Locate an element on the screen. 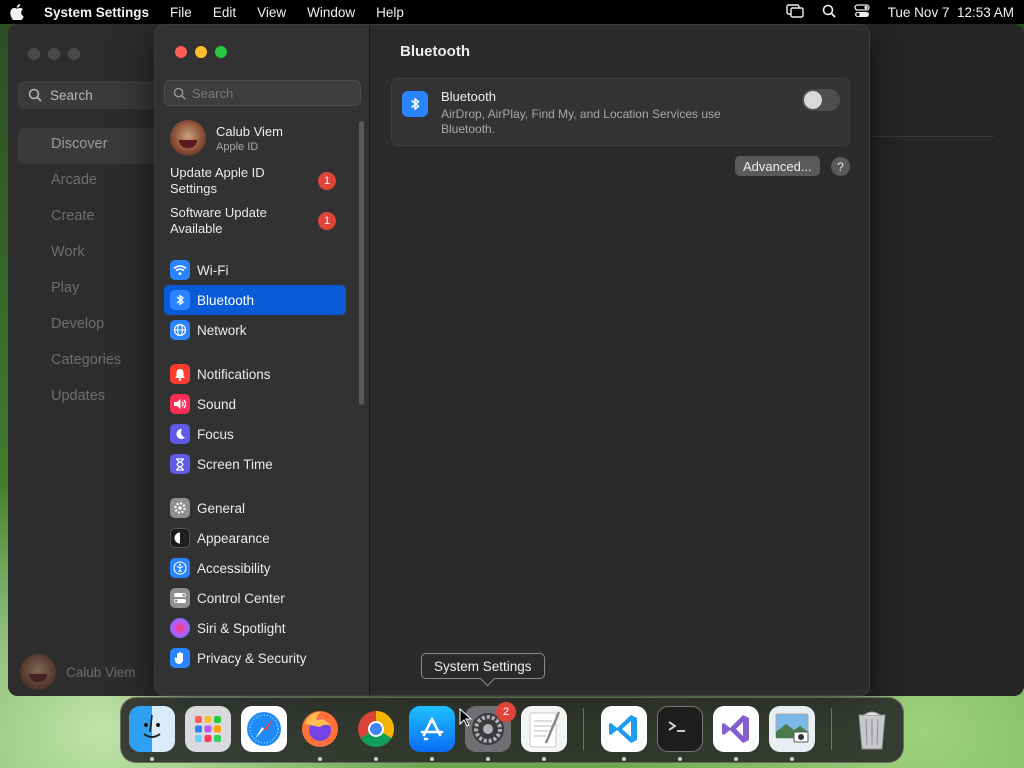  sidebar-item-bluetooth: Bluetooth is located at coordinates (255, 300).